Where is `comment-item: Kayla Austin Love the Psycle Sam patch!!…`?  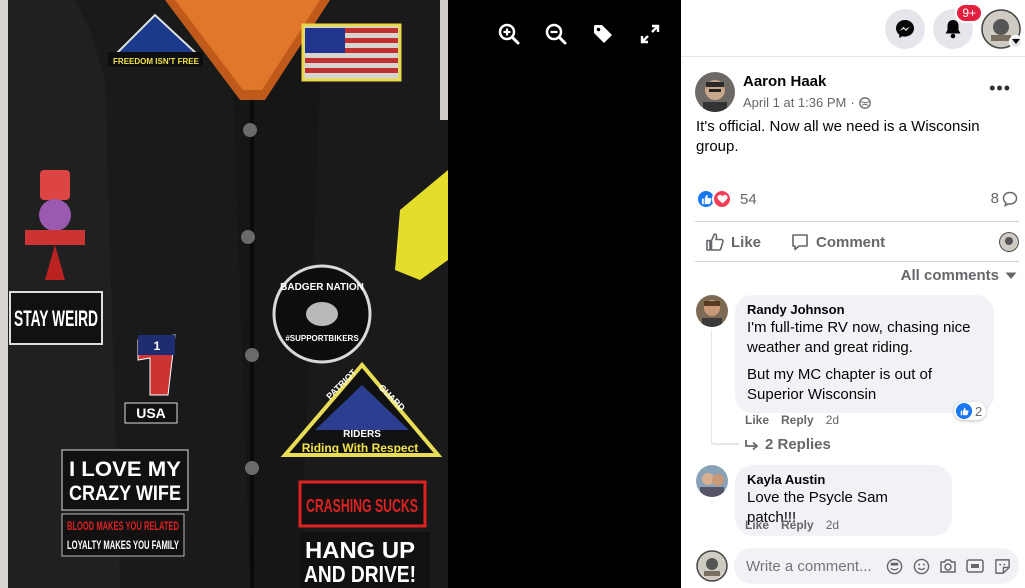
comment-item: Kayla Austin Love the Psycle Sam patch!!… is located at coordinates (857, 500).